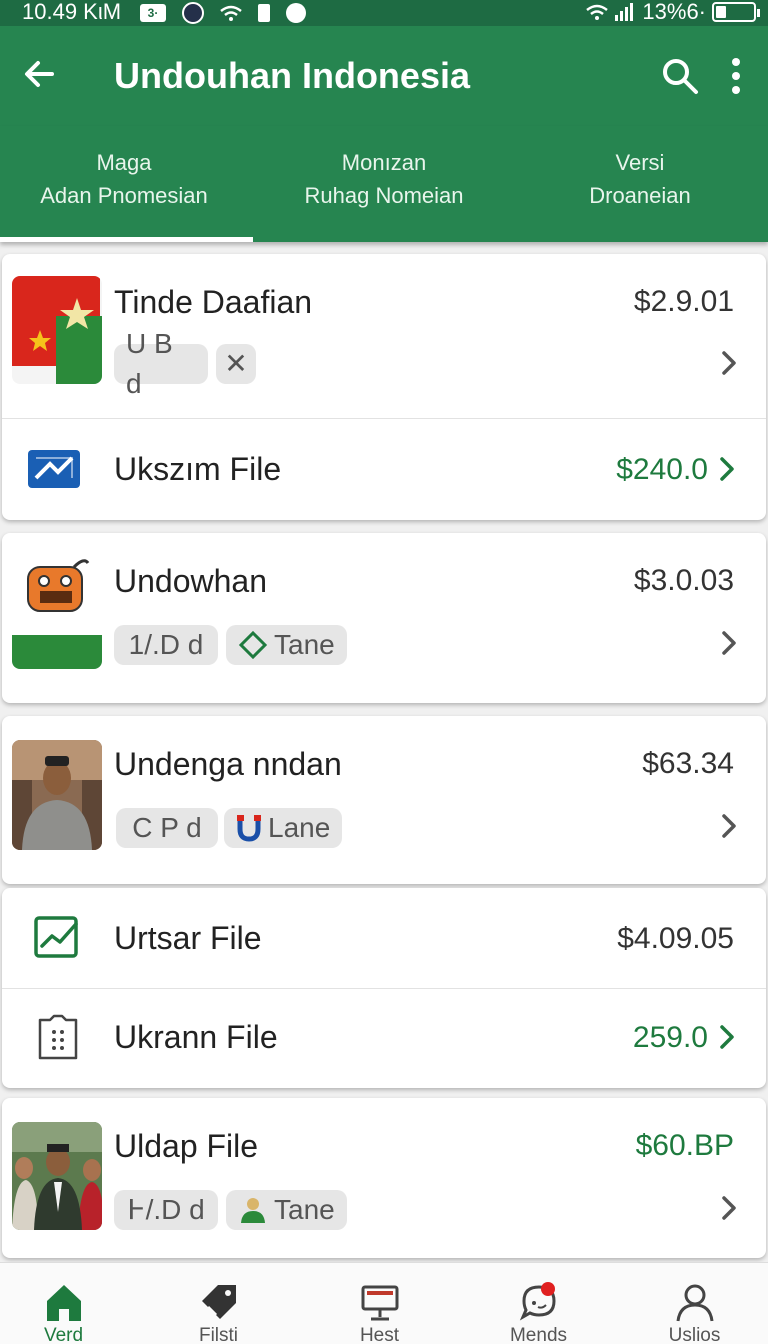 The height and width of the screenshot is (1344, 768). Describe the element at coordinates (253, 1210) in the screenshot. I see `person-icon` at that location.